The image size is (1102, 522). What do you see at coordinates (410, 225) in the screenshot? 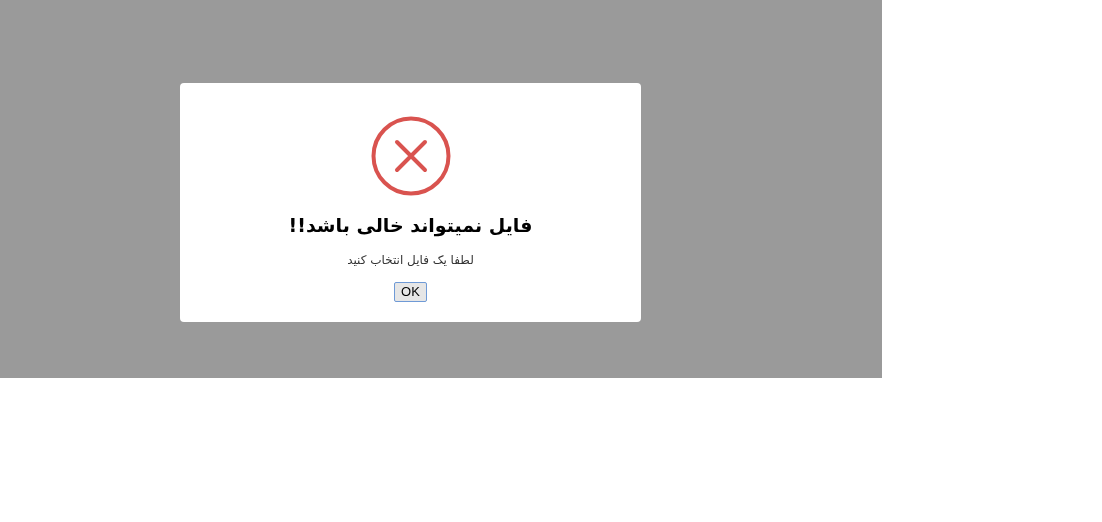
I see `dialog-title: فایل نمیتواند خالی باشد!!` at bounding box center [410, 225].